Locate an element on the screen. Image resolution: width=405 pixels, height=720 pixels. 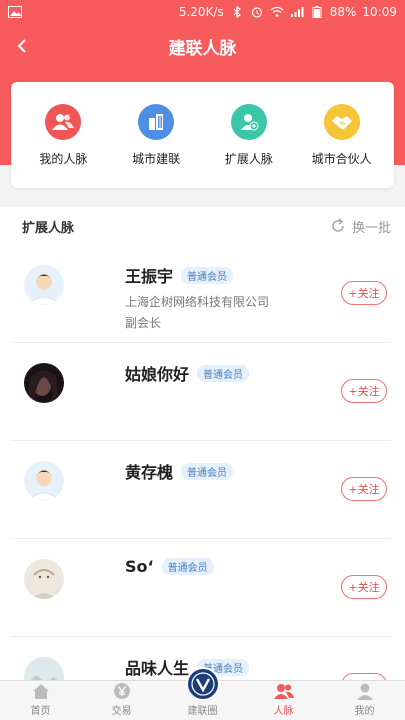
tab-trade: 交易 is located at coordinates (121, 700).